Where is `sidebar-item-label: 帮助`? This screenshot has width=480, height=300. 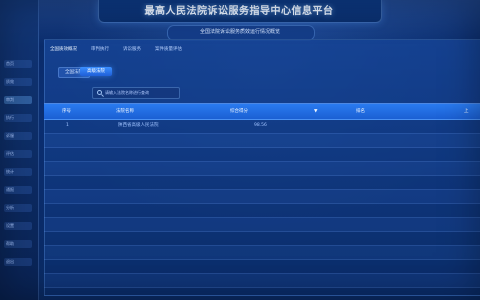 sidebar-item-label: 帮助 is located at coordinates (10, 243).